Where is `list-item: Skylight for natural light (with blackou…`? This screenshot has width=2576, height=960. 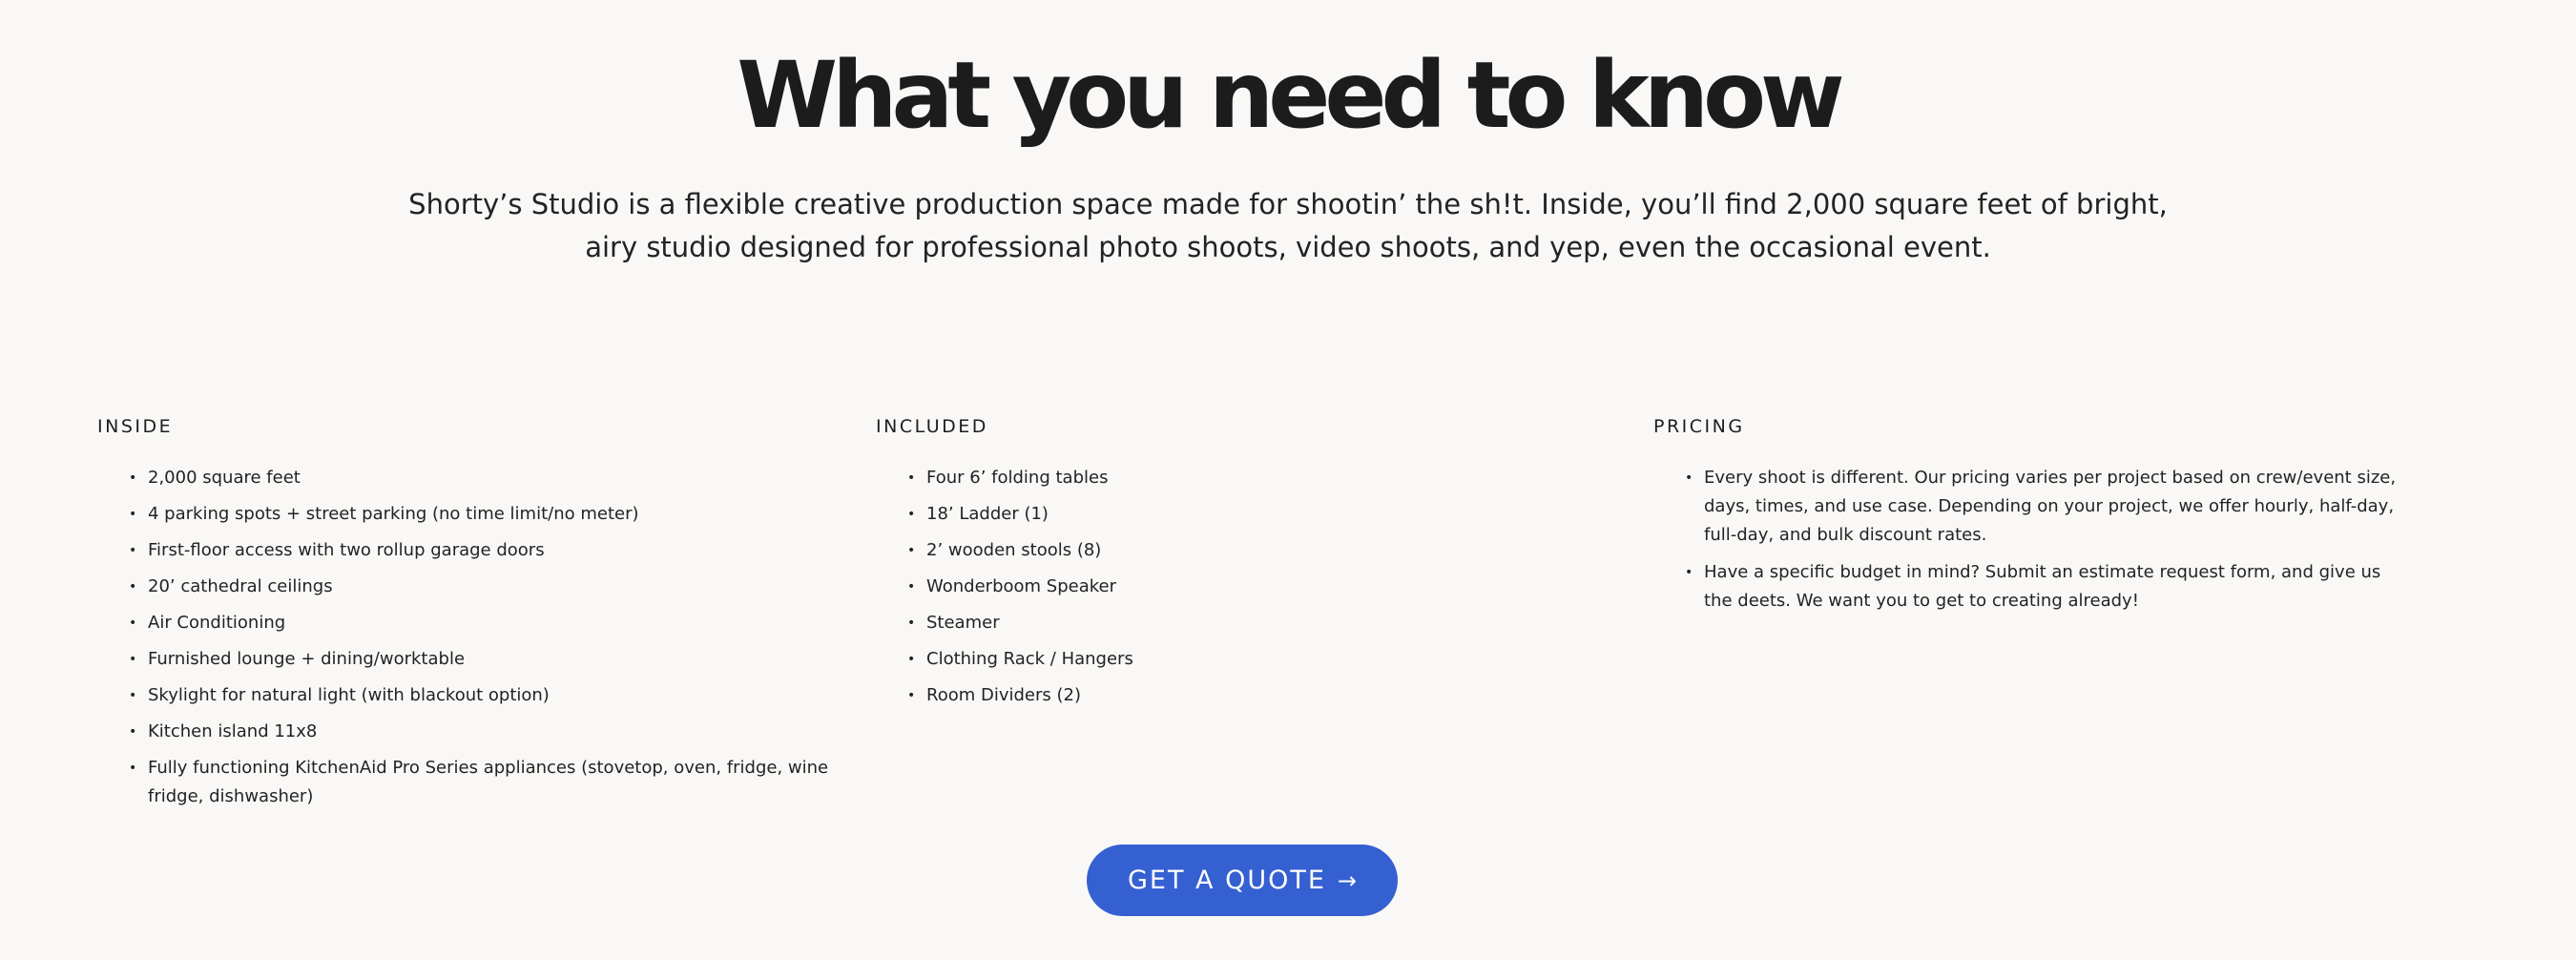 list-item: Skylight for natural light (with blackou… is located at coordinates (485, 695).